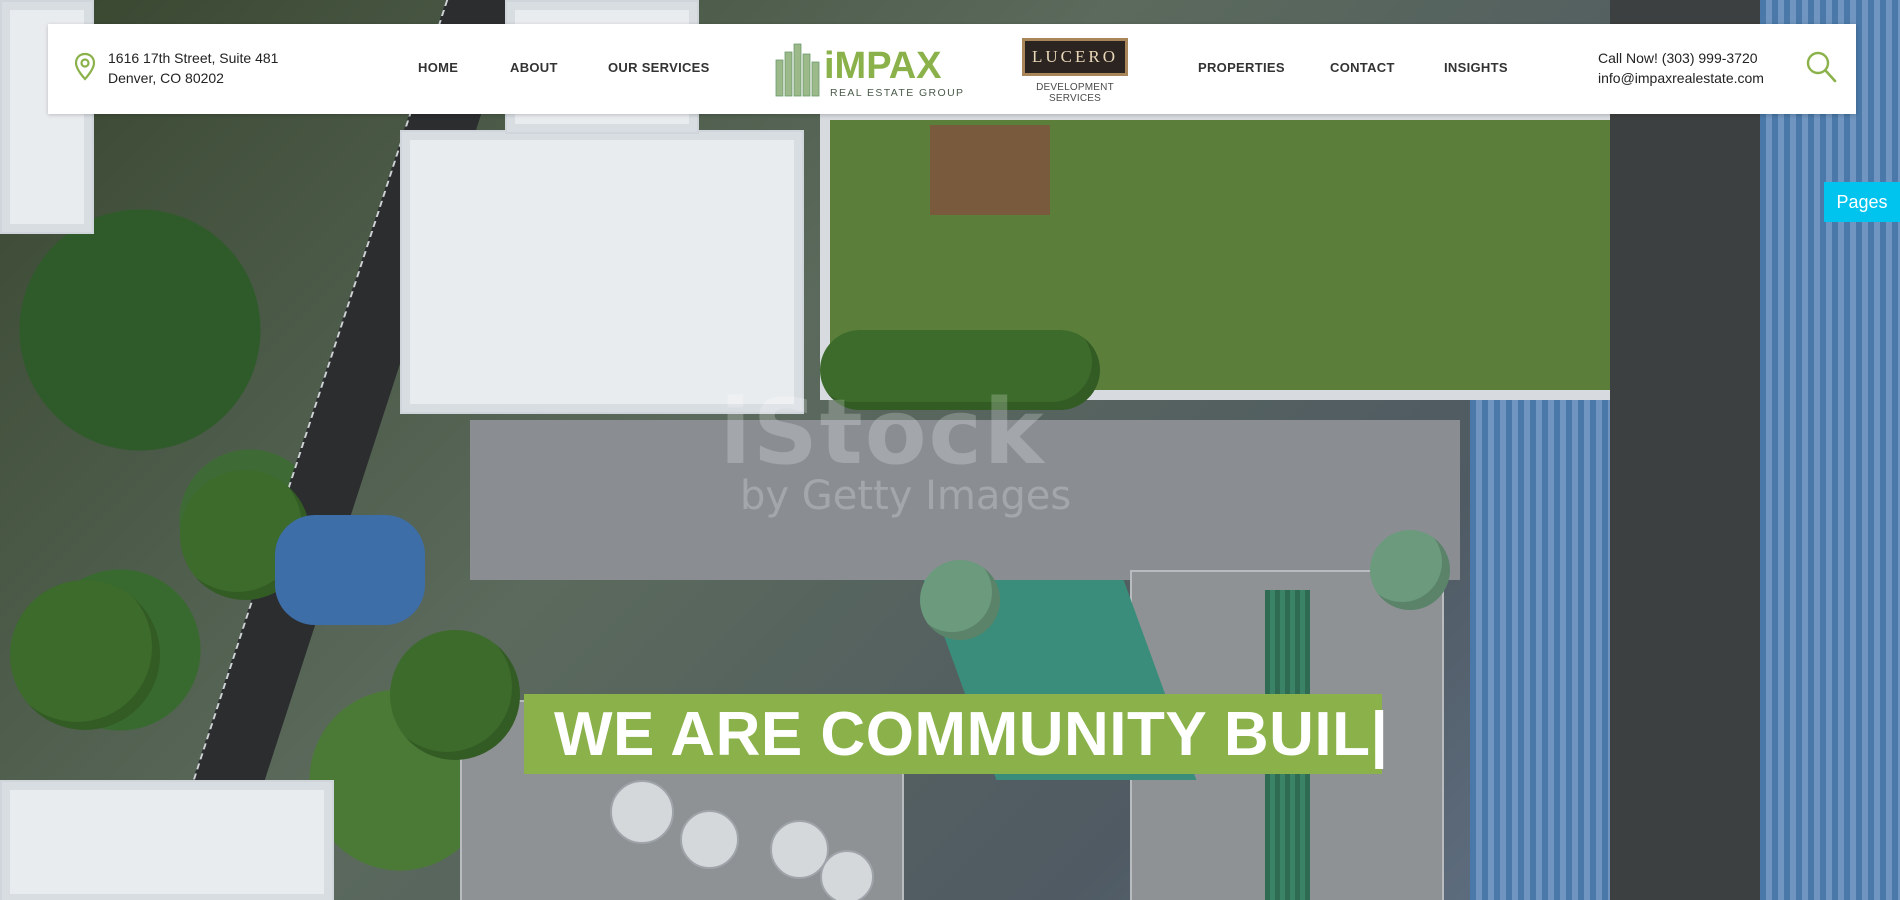 The image size is (1900, 900). I want to click on lucero-logo-name: LUCERO, so click(1075, 56).